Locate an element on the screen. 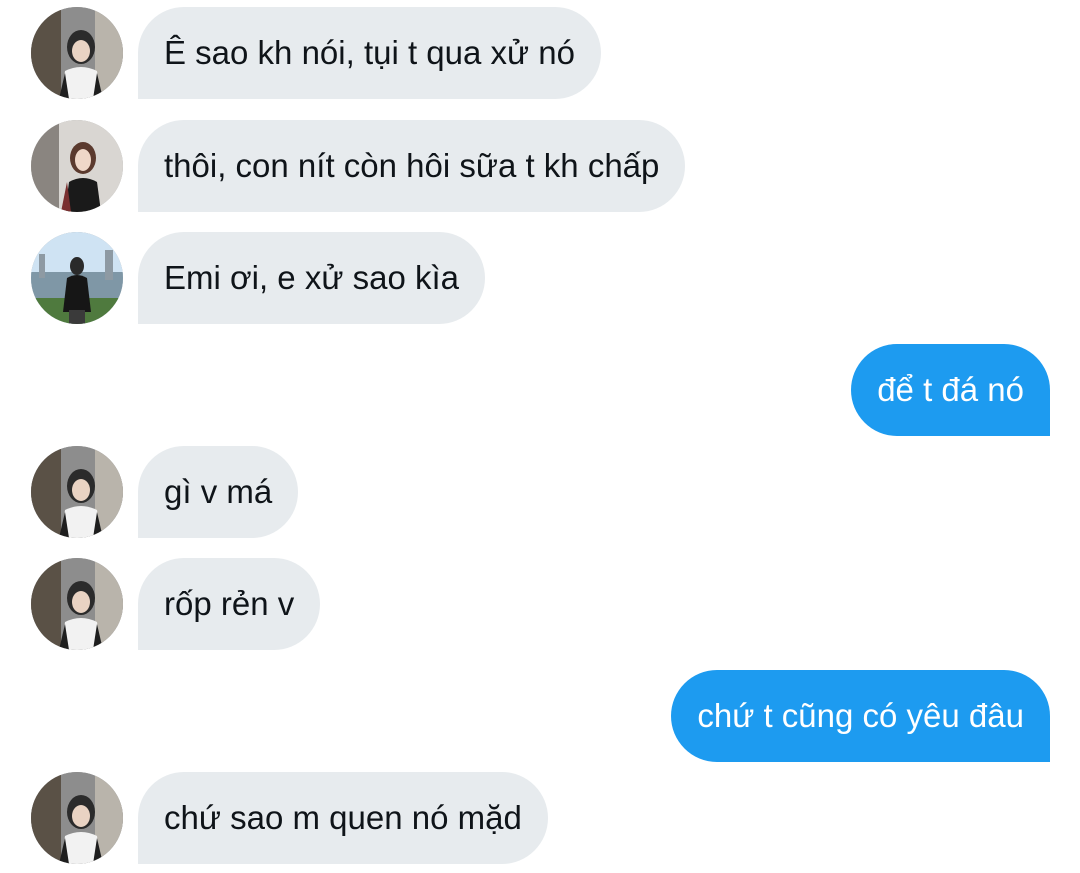 This screenshot has width=1080, height=873. message-bubble-incoming: thôi, con nít còn hôi sữa t kh chấp is located at coordinates (412, 166).